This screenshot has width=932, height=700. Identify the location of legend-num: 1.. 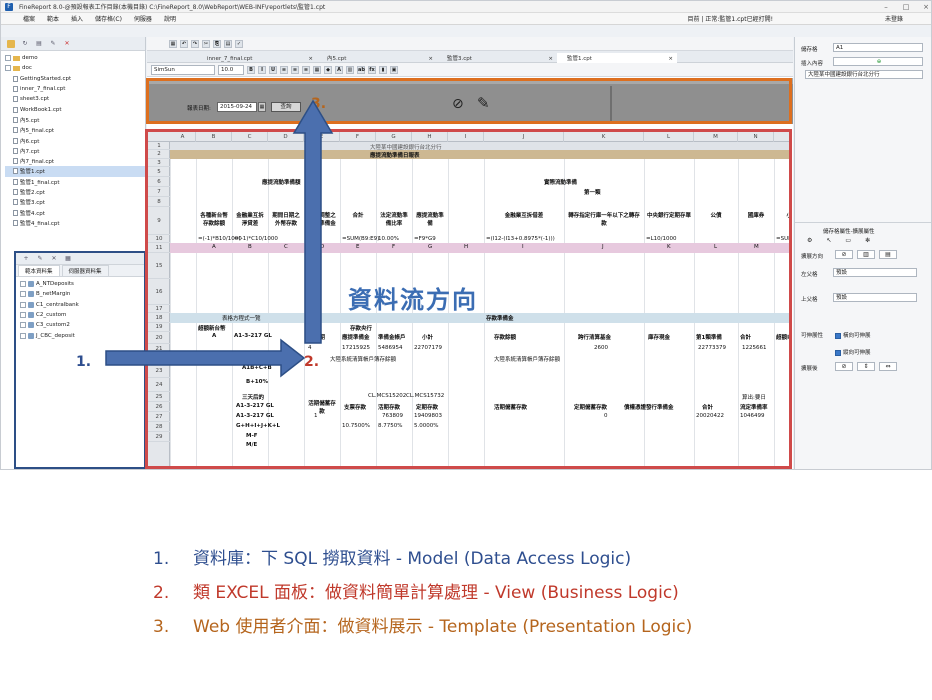
(161, 559).